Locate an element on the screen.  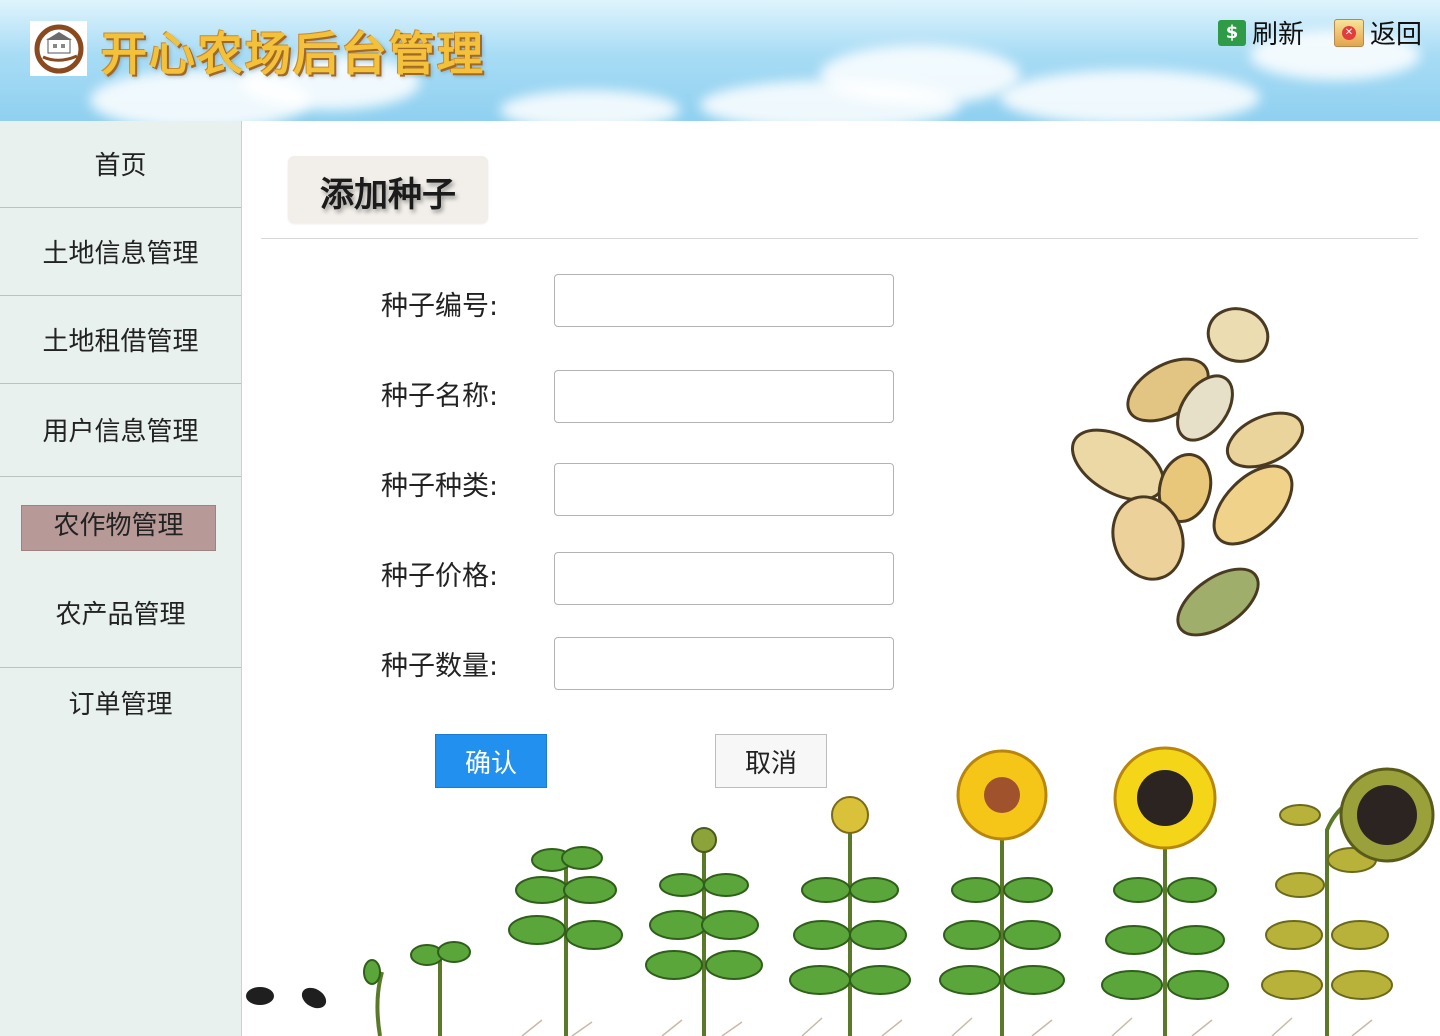
seed-quantity-label: 种子数量: is located at coordinates (440, 666).